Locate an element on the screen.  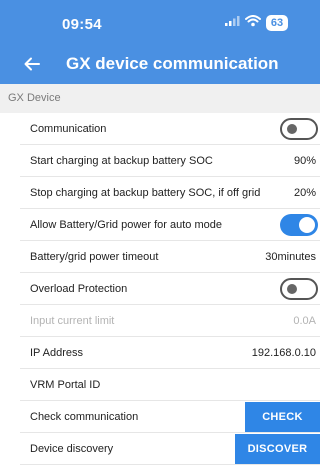
ip-address-row: IP Address 192.168.0.10 is located at coordinates (170, 353).